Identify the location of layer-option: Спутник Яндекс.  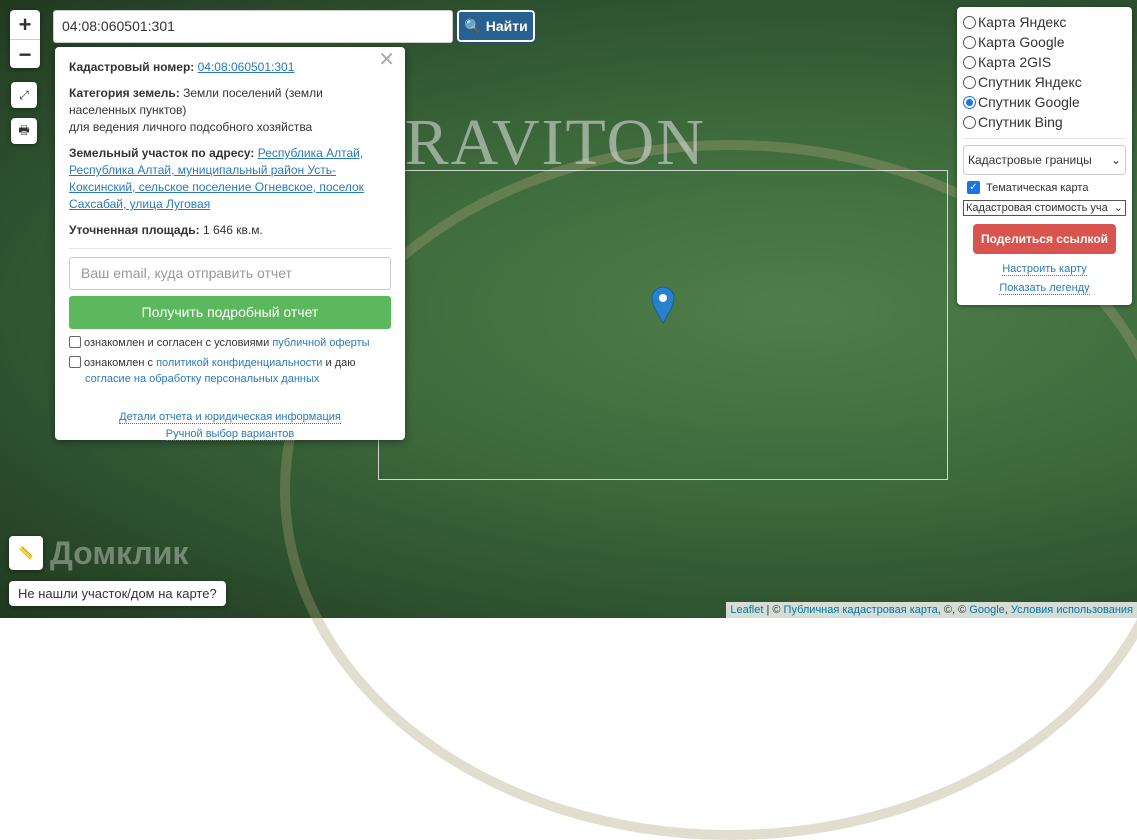
(1044, 82).